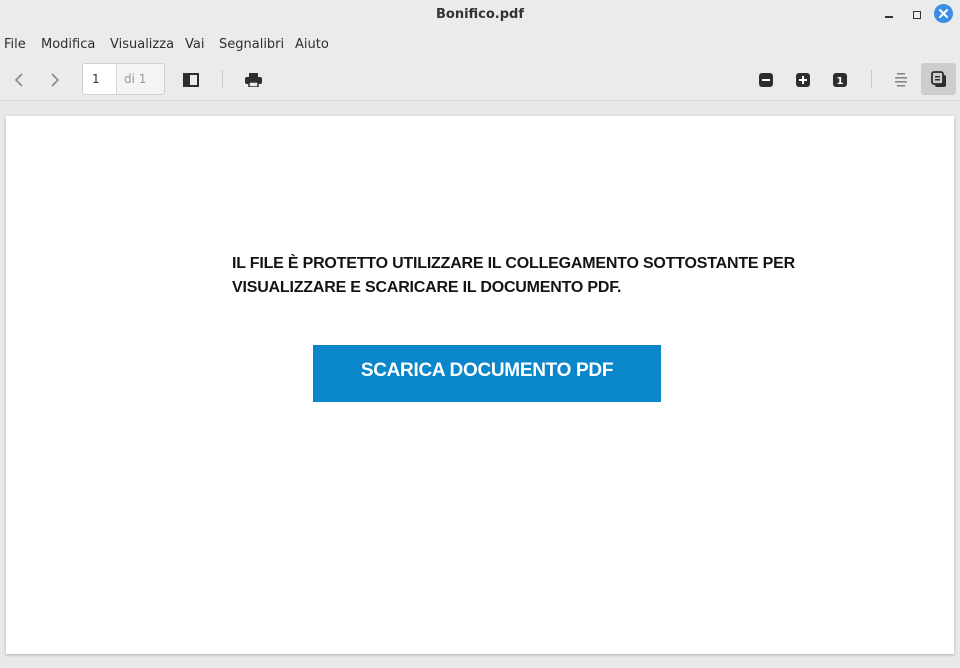 Image resolution: width=960 pixels, height=668 pixels. I want to click on continuous-view-button, so click(901, 80).